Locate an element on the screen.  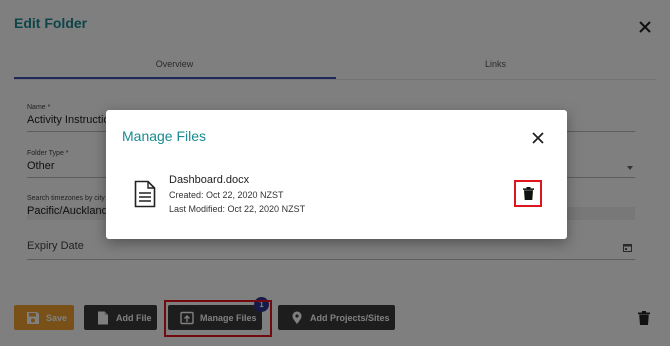
file-created-date: Created: Oct 22, 2020 NZST is located at coordinates (226, 195).